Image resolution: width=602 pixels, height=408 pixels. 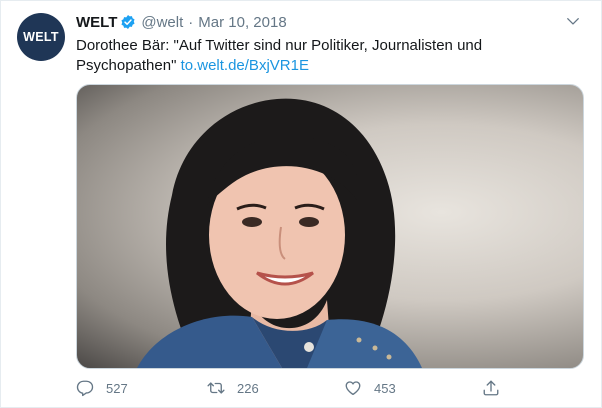 What do you see at coordinates (128, 22) in the screenshot?
I see `verified-badge-icon` at bounding box center [128, 22].